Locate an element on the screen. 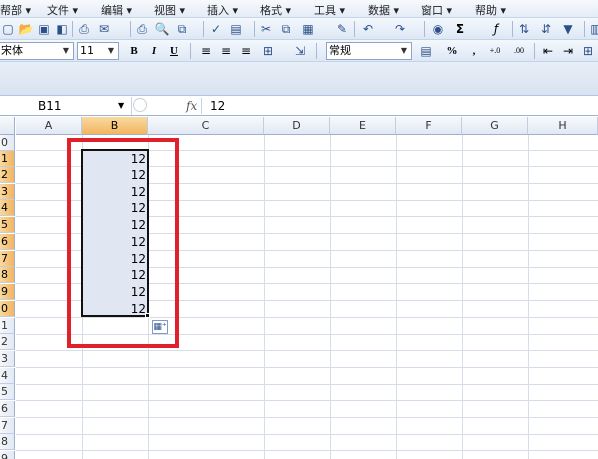 The height and width of the screenshot is (459, 598). merge-center-icon: ⊞ is located at coordinates (268, 51).